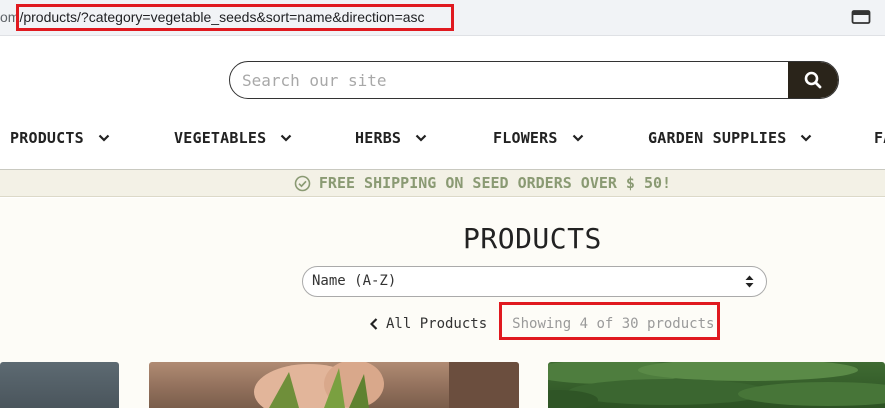  I want to click on nav-item-more: FA, so click(879, 138).